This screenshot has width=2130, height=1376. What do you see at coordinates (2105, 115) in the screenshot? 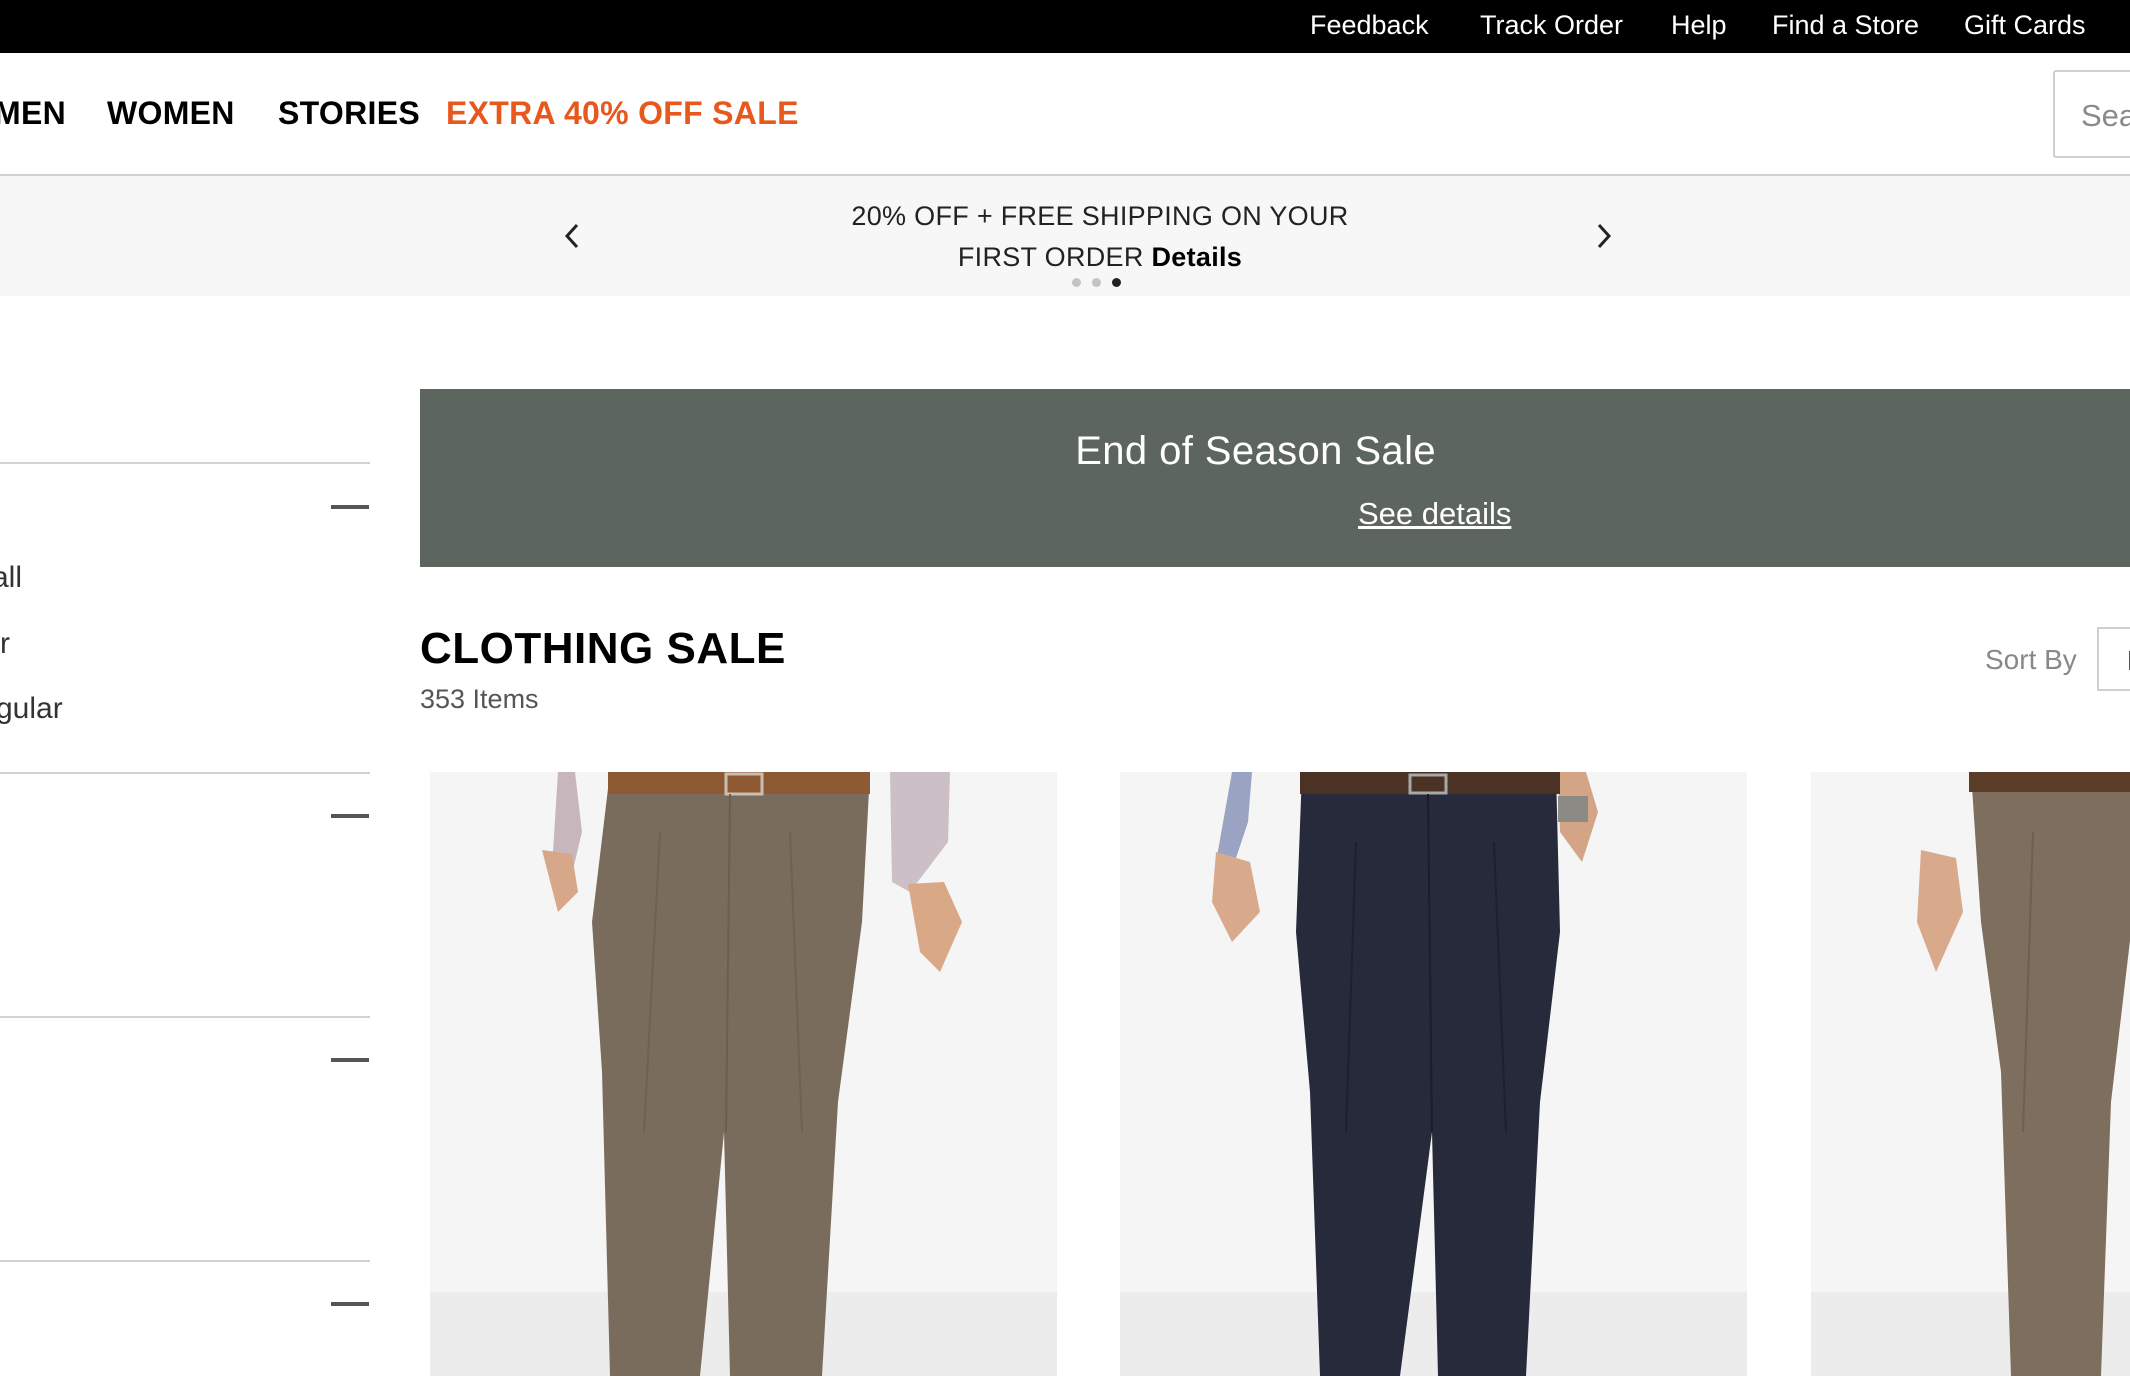
I see `search-placeholder: Sea` at bounding box center [2105, 115].